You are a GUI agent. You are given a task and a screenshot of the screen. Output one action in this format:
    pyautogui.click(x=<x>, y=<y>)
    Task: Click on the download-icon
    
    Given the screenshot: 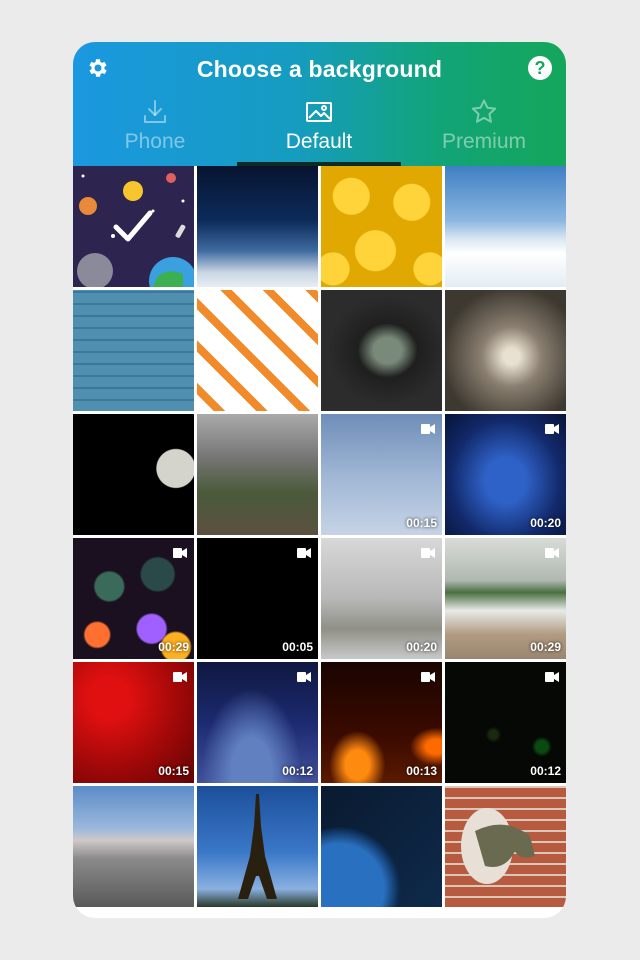 What is the action you would take?
    pyautogui.click(x=155, y=111)
    